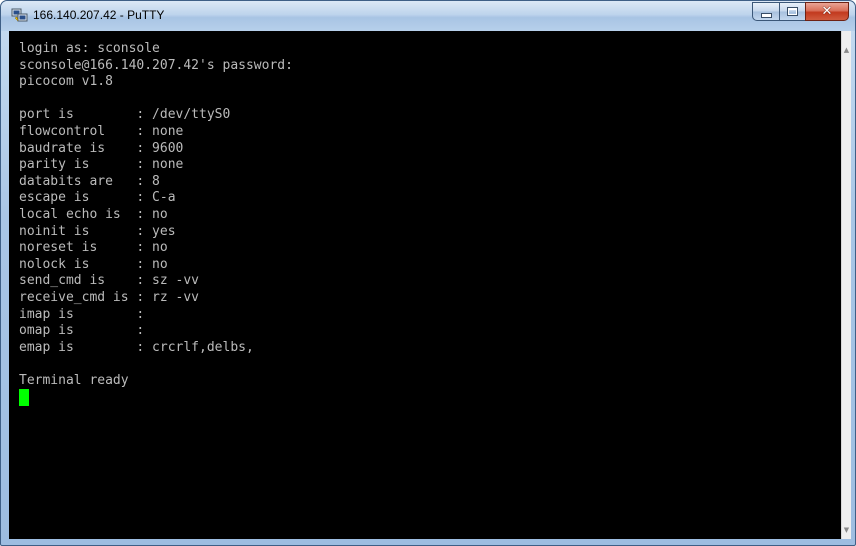  What do you see at coordinates (97, 198) in the screenshot?
I see `terminal-line: escape is : C-a` at bounding box center [97, 198].